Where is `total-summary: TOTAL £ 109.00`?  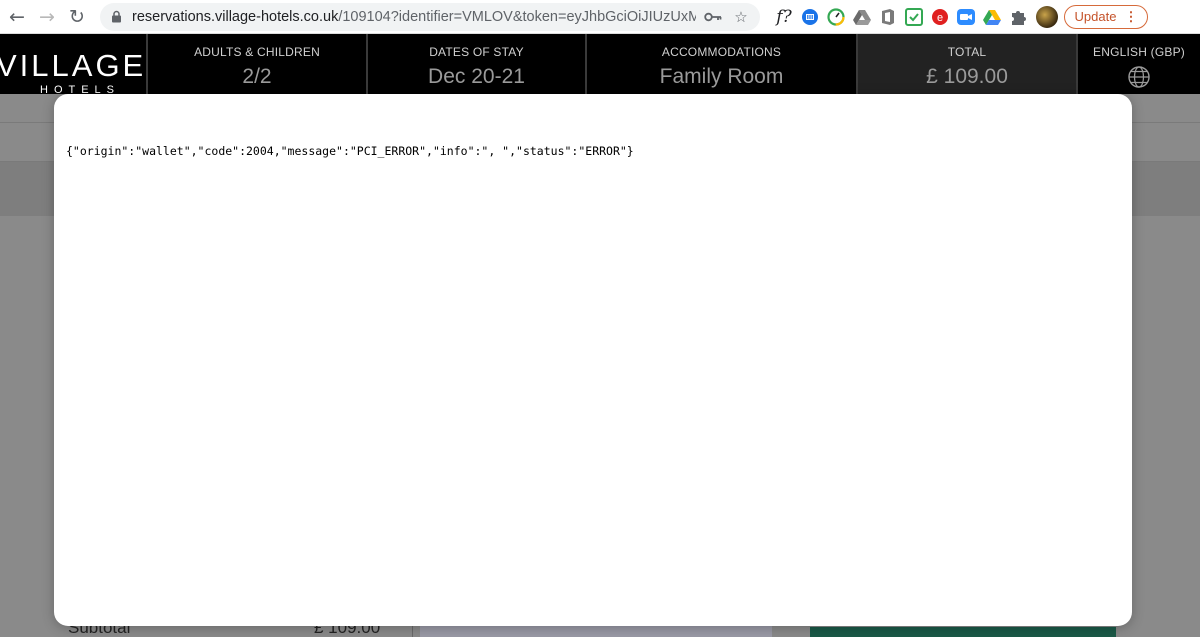 total-summary: TOTAL £ 109.00 is located at coordinates (966, 64).